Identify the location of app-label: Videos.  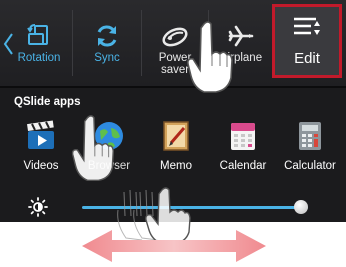
(41, 166).